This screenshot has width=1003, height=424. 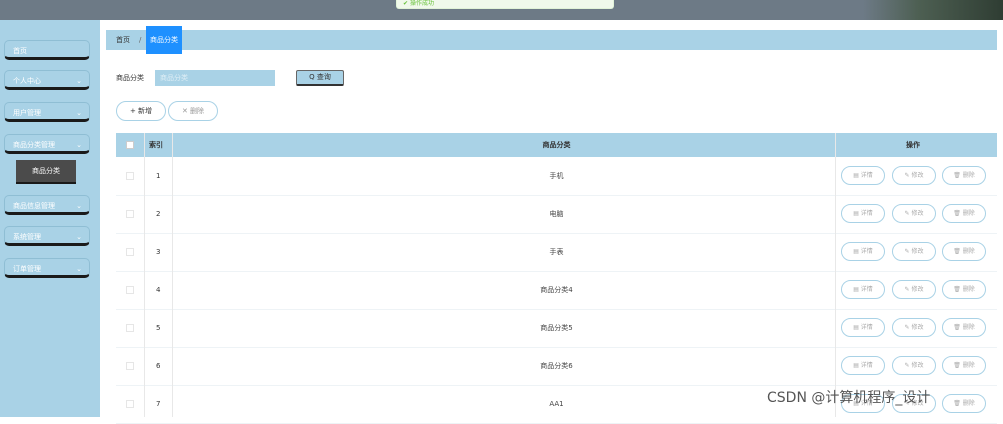 I want to click on column-header-category: 商品分类, so click(x=556, y=145).